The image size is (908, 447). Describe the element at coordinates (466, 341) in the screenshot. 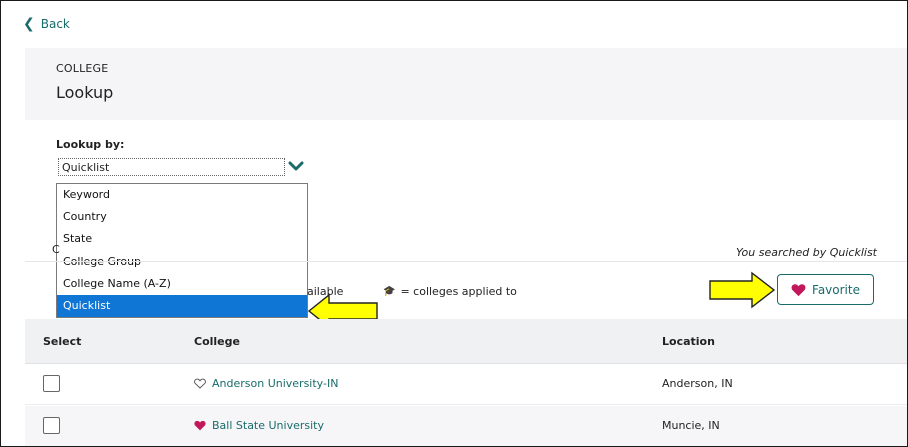

I see `table-header-row: Select College Location` at that location.